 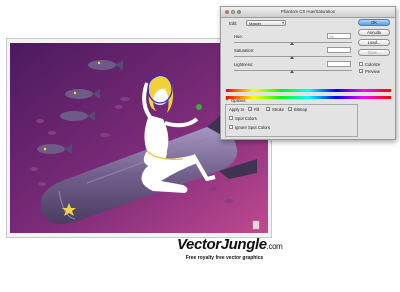 I want to click on dialog-title: Phantom CS Hue/Saturation, so click(x=308, y=11).